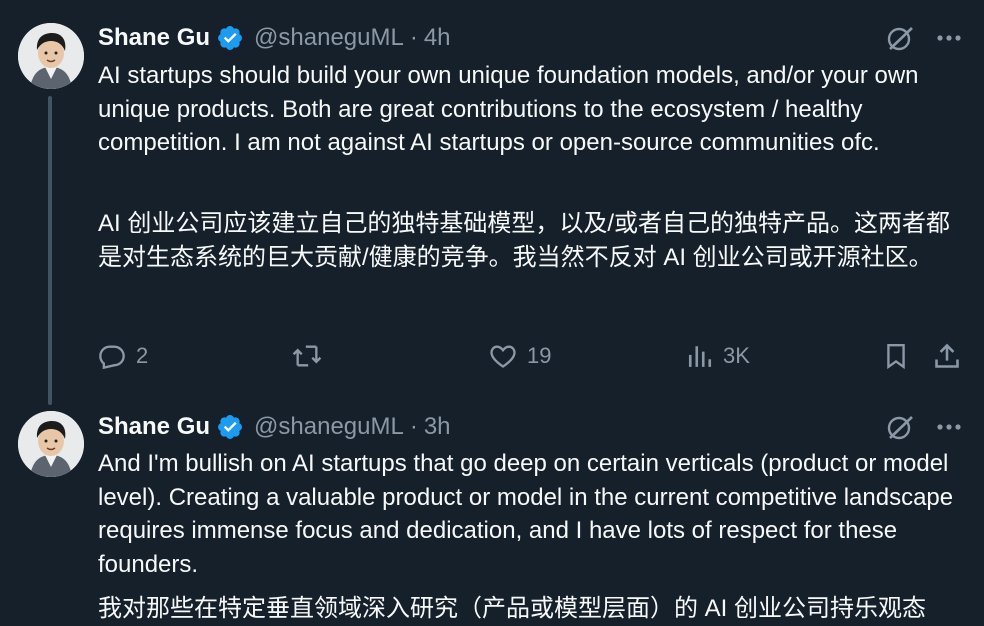 The width and height of the screenshot is (984, 626). Describe the element at coordinates (329, 427) in the screenshot. I see `author-handle: @shaneguML` at that location.